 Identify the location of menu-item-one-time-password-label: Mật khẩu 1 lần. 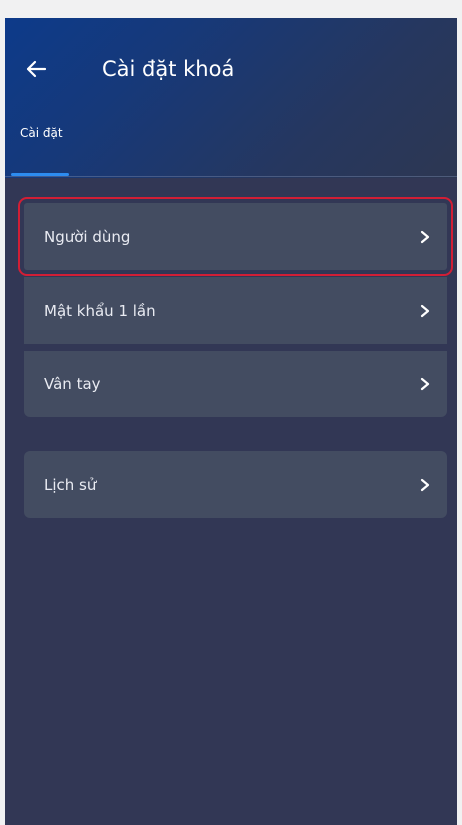
(100, 310).